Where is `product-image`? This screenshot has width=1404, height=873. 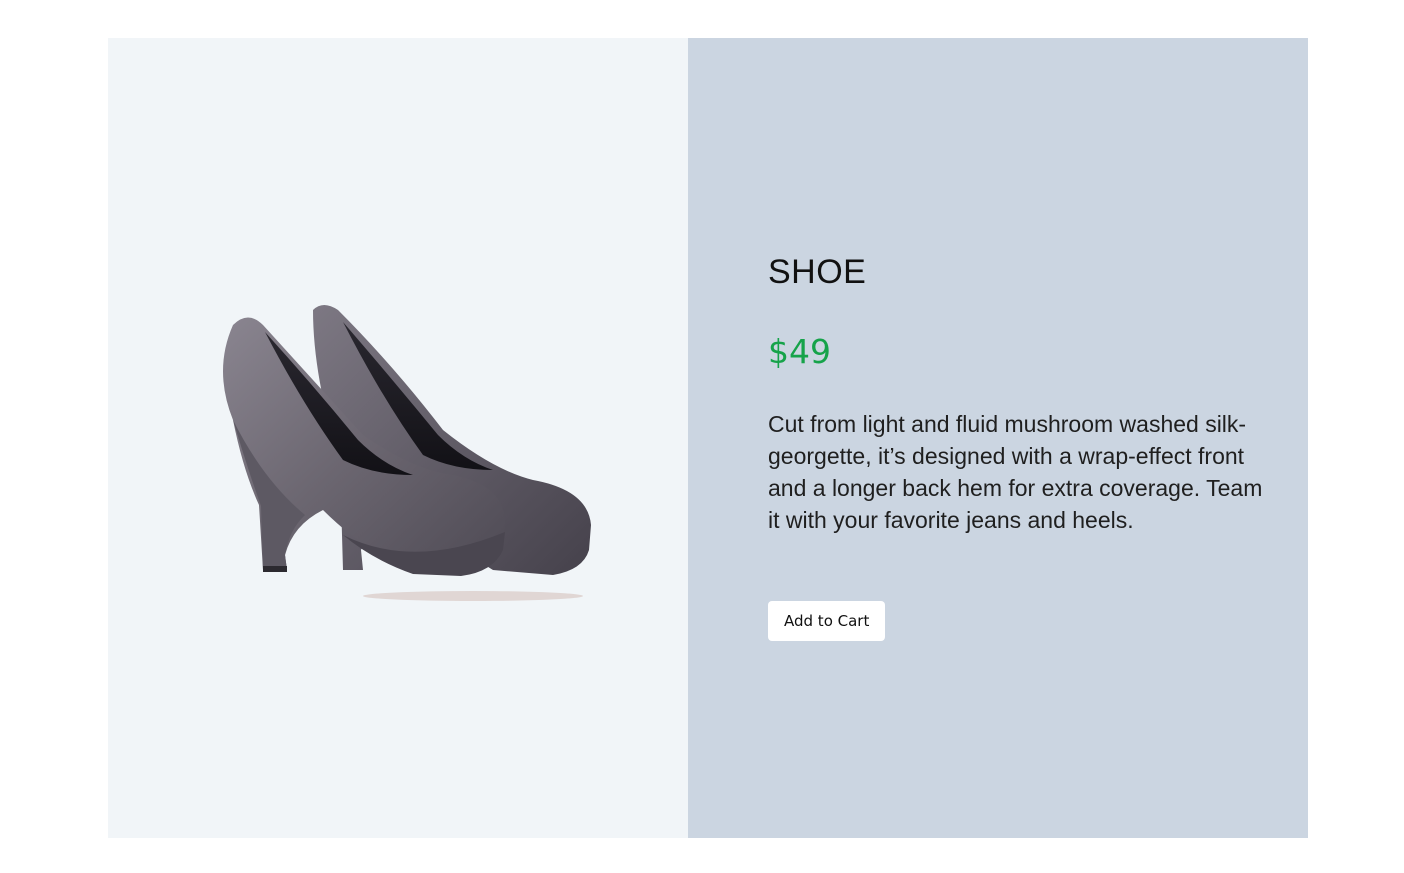 product-image is located at coordinates (398, 440).